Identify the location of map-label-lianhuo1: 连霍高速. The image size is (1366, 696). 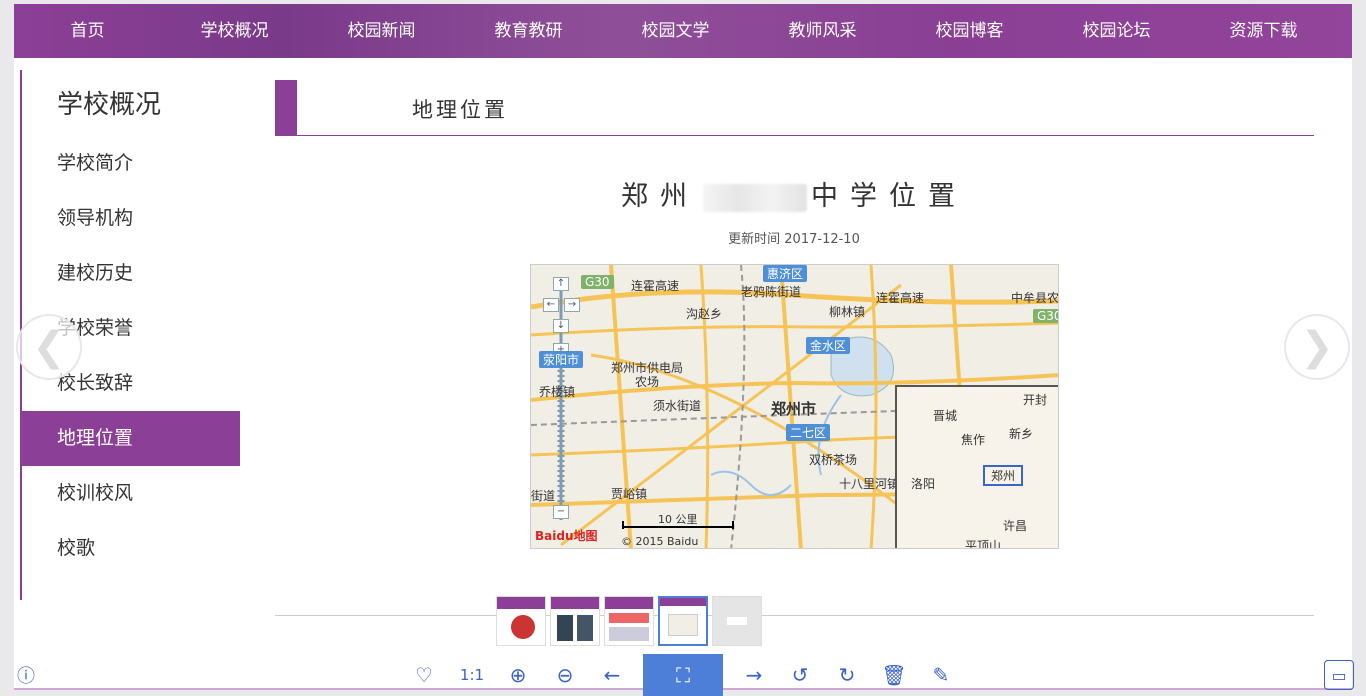
(655, 286).